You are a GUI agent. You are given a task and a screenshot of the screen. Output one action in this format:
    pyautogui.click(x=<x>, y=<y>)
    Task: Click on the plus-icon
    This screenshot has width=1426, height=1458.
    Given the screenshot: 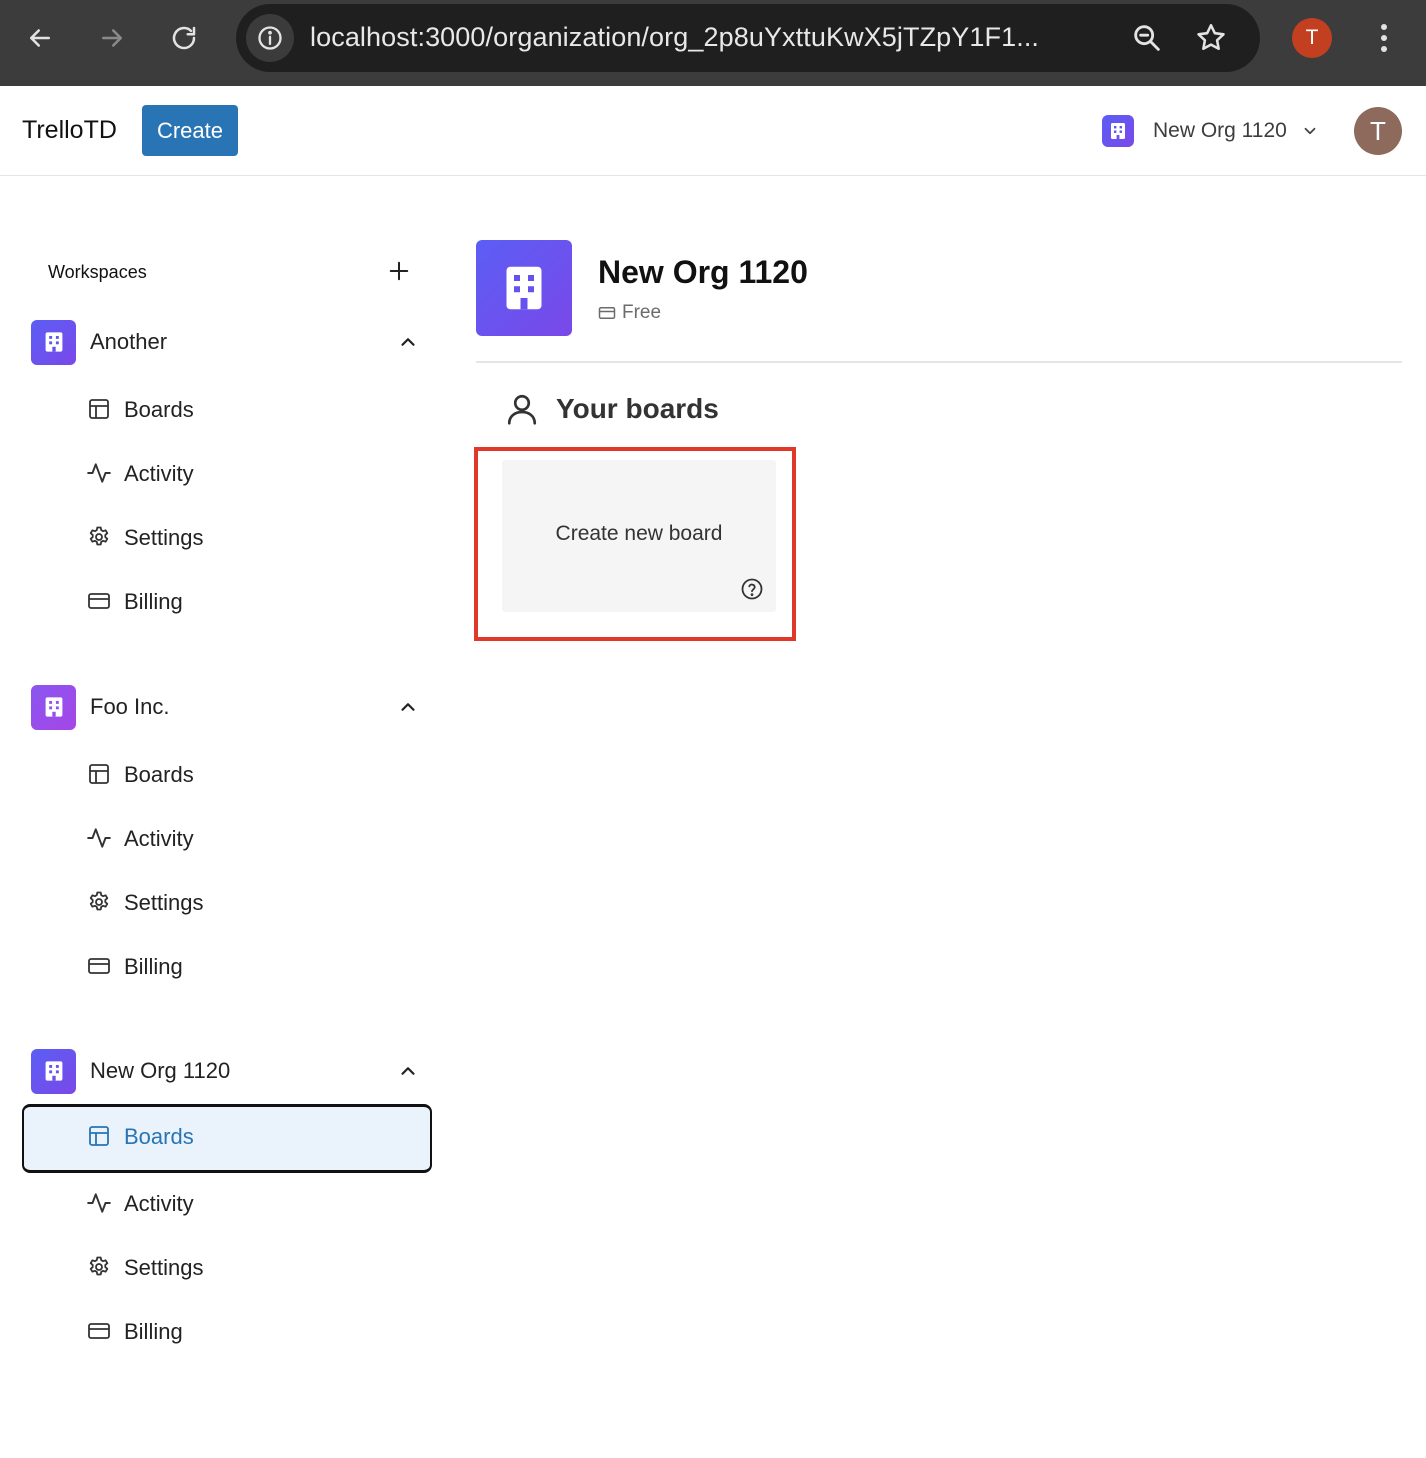 What is the action you would take?
    pyautogui.click(x=399, y=271)
    